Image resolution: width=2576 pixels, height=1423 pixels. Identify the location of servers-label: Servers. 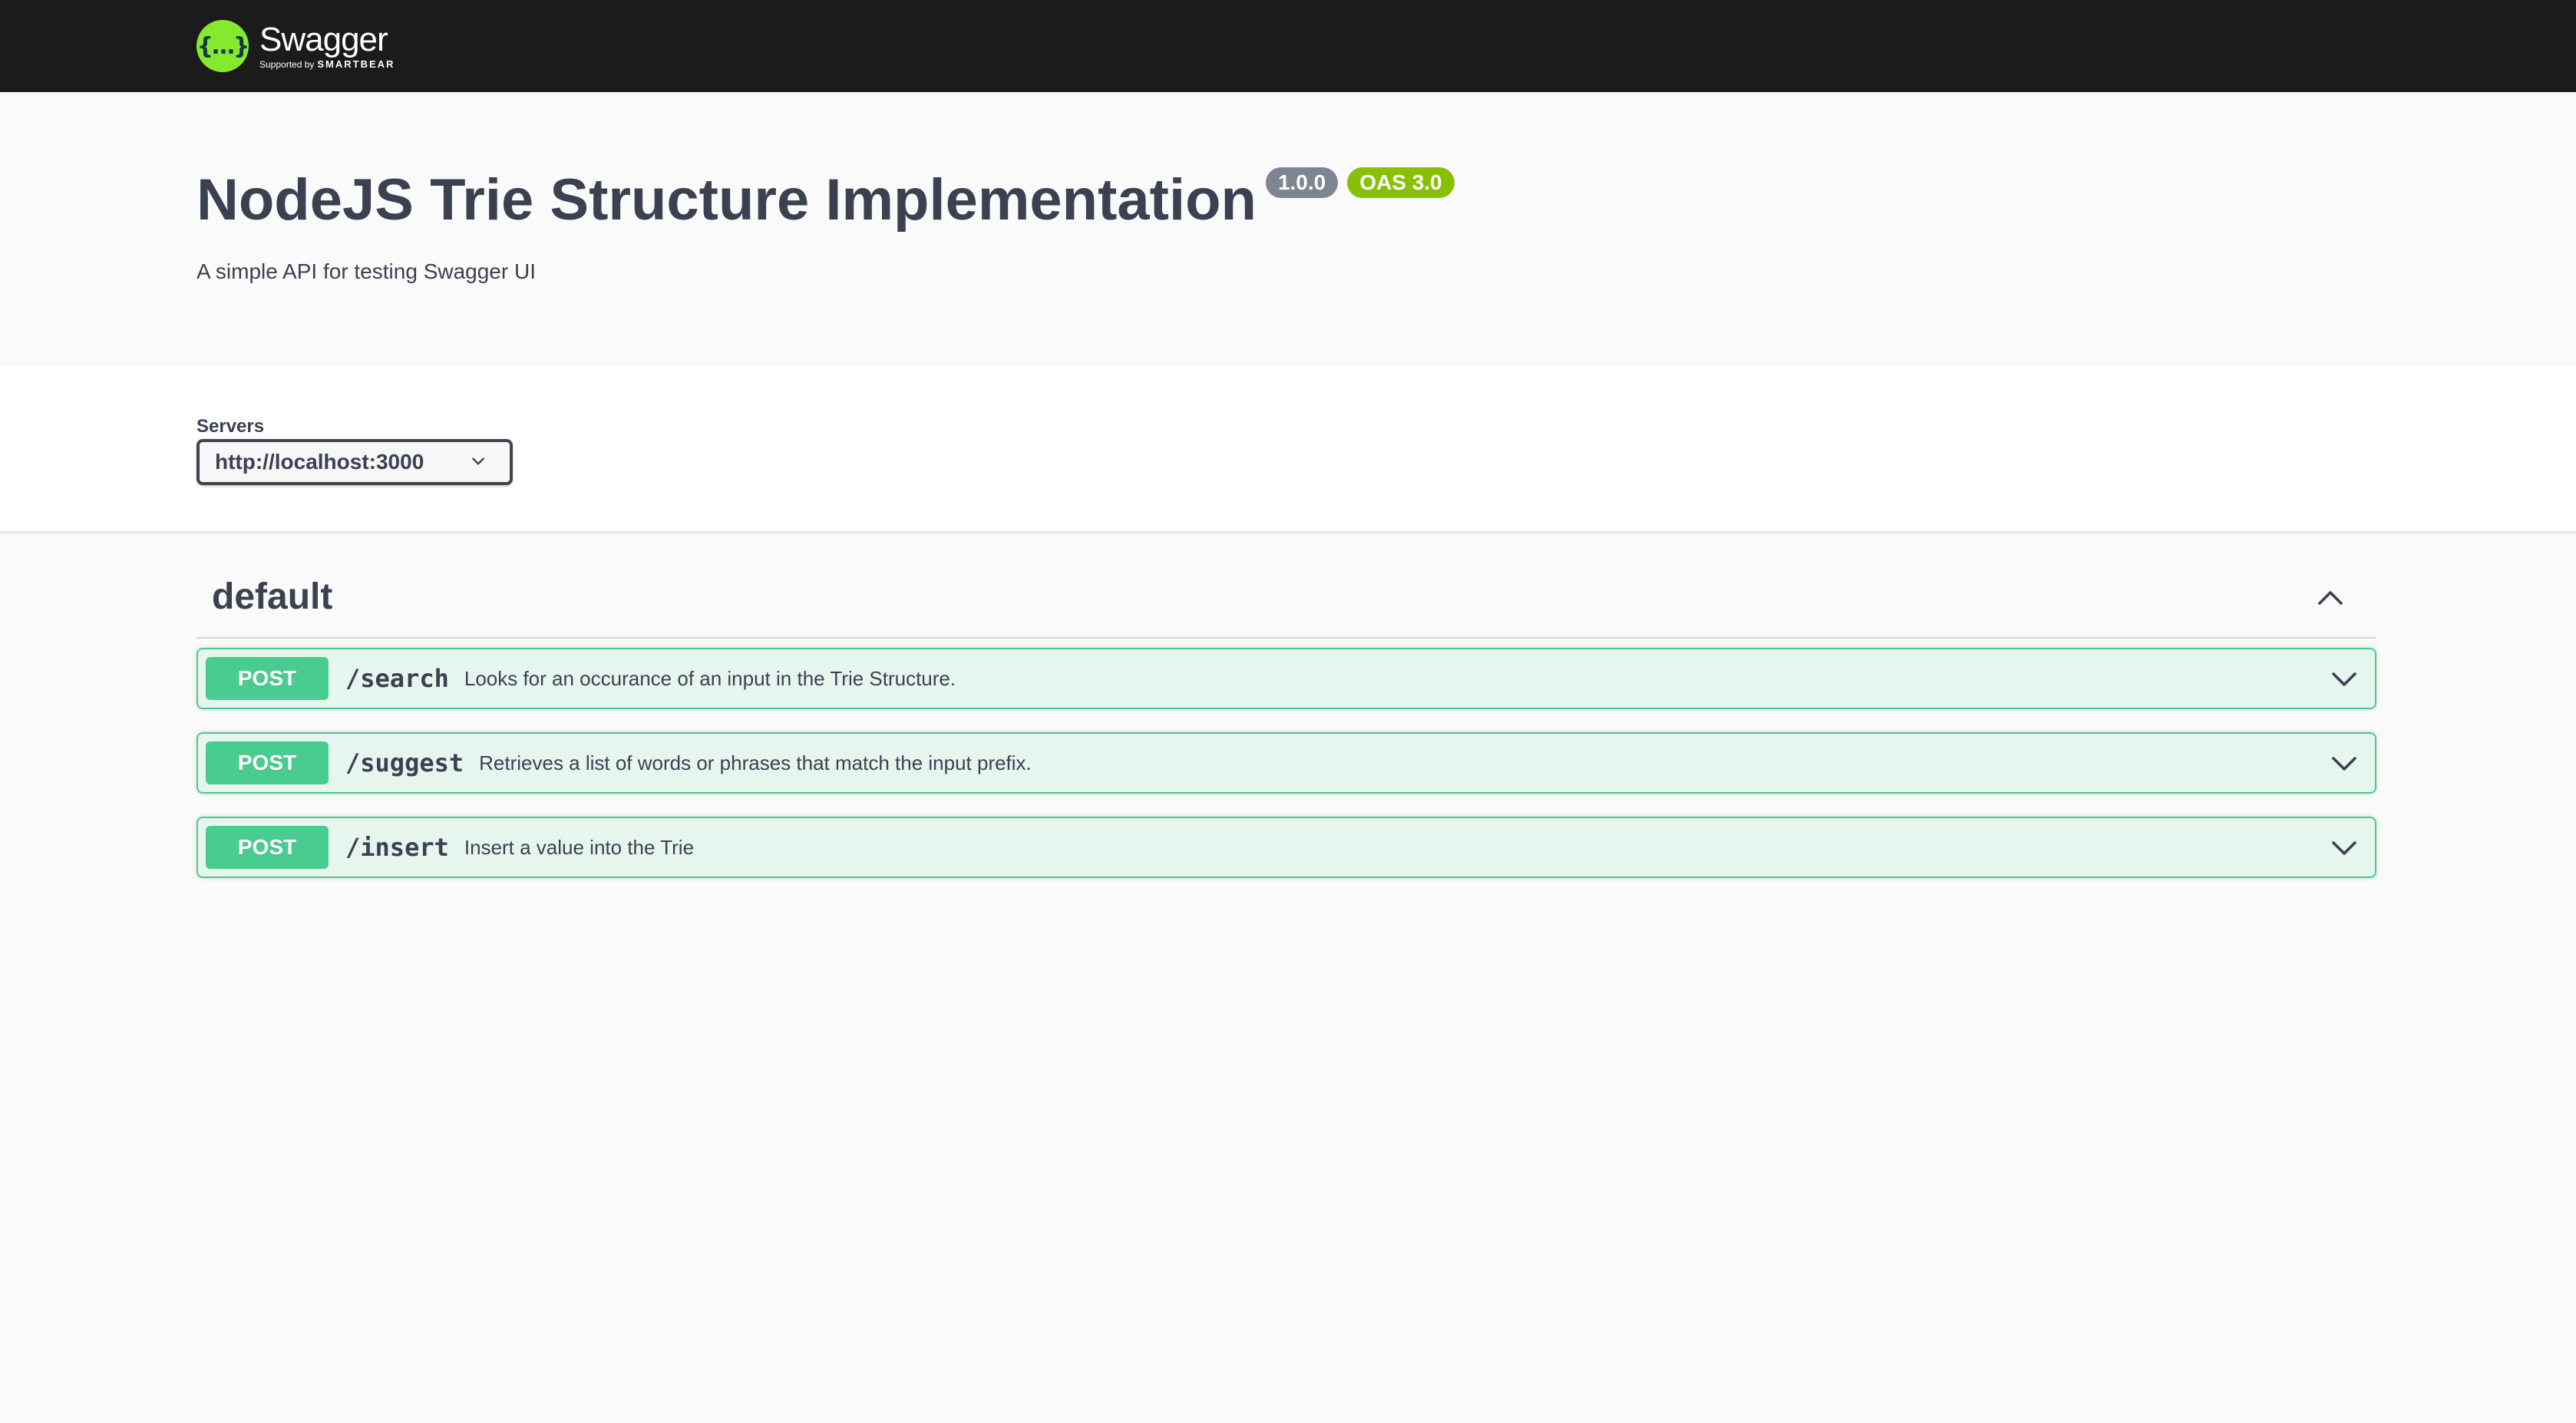
(231, 426).